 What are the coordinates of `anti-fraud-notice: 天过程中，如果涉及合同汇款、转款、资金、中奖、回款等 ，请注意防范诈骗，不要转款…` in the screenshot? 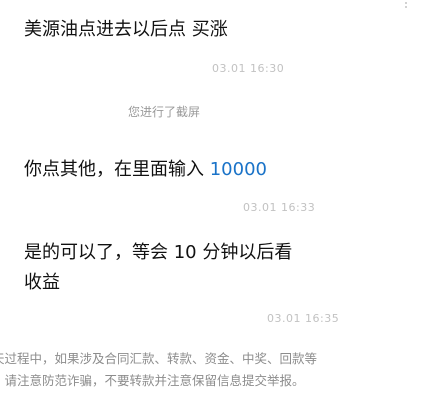 It's located at (211, 370).